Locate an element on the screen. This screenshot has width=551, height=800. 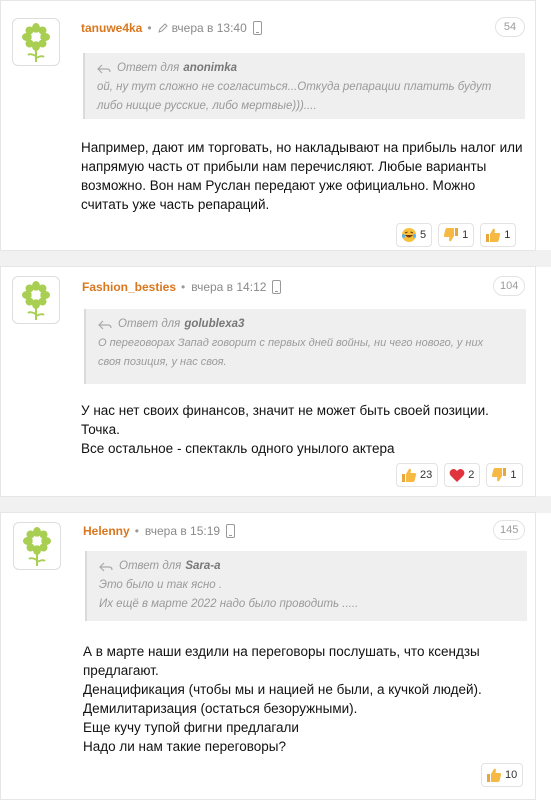
comment-number: 54 is located at coordinates (510, 27).